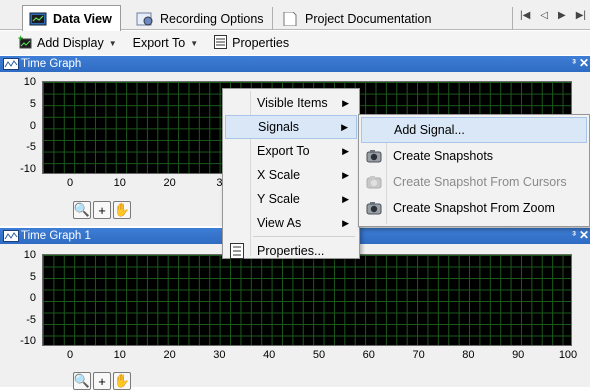 Image resolution: width=590 pixels, height=390 pixels. I want to click on y-tick-label: 5, so click(32, 103).